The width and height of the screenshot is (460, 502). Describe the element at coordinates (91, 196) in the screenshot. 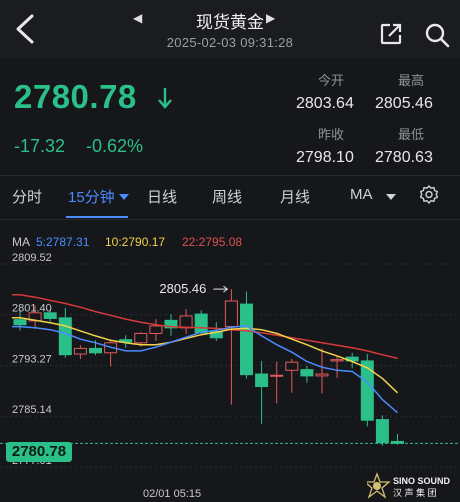

I see `tab-15min: 15分钟` at that location.